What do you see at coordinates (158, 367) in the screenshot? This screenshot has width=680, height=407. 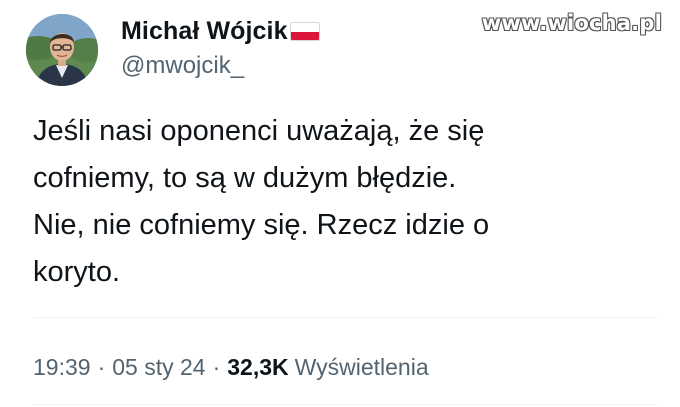 I see `tweet-date: 05 sty 24` at bounding box center [158, 367].